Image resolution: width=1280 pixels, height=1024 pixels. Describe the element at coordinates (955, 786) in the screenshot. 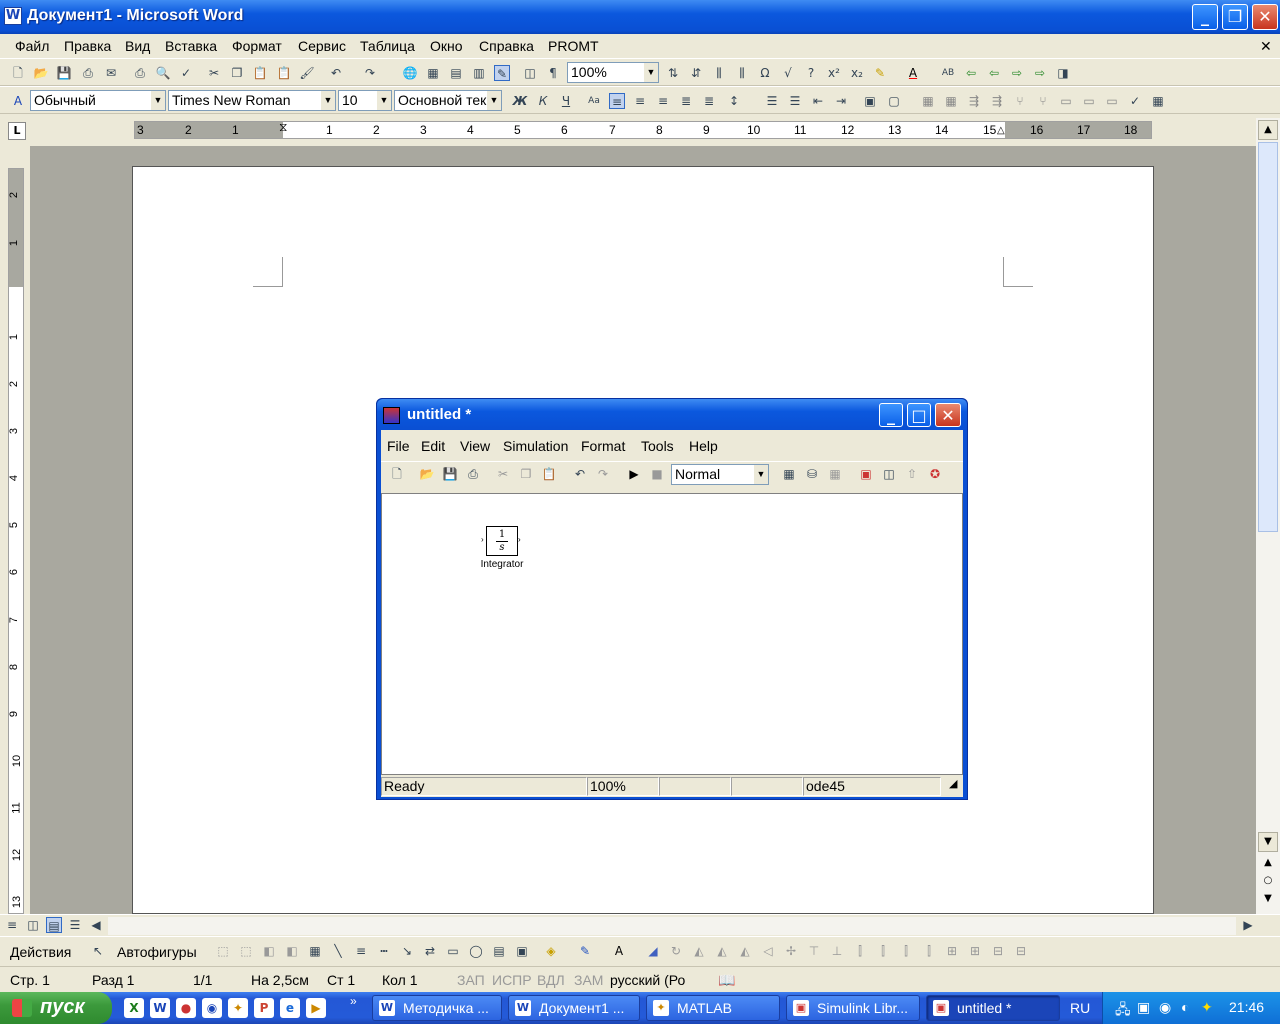

I see `resize-grip-icon: ◢` at that location.